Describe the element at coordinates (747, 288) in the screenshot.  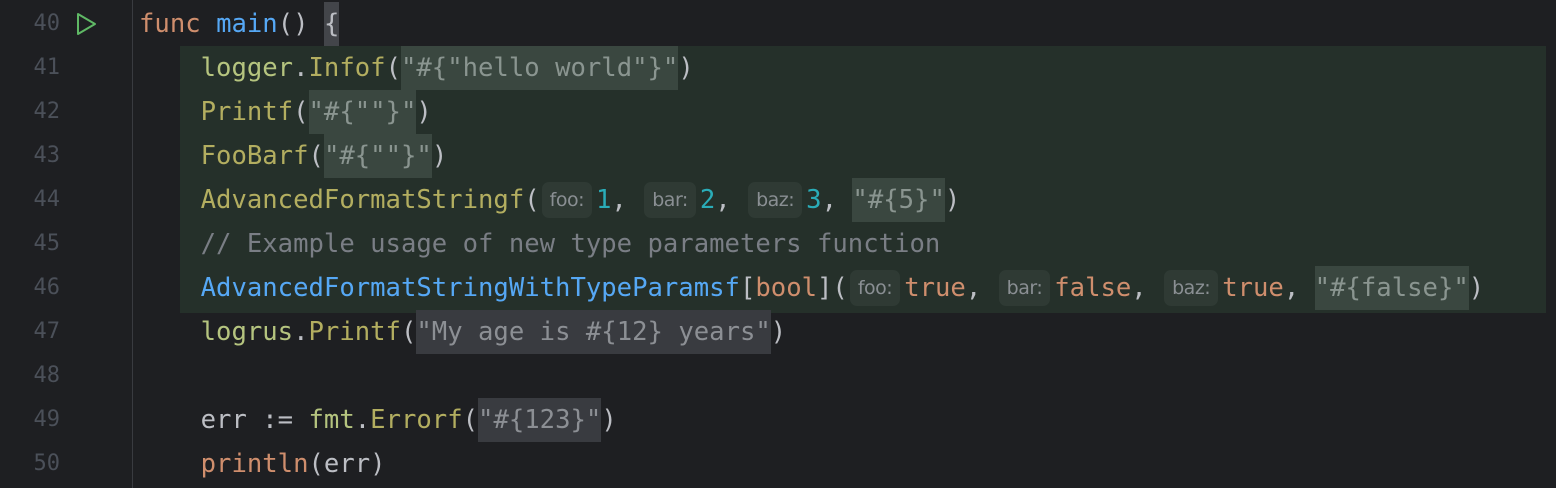
I see `code-token: [` at that location.